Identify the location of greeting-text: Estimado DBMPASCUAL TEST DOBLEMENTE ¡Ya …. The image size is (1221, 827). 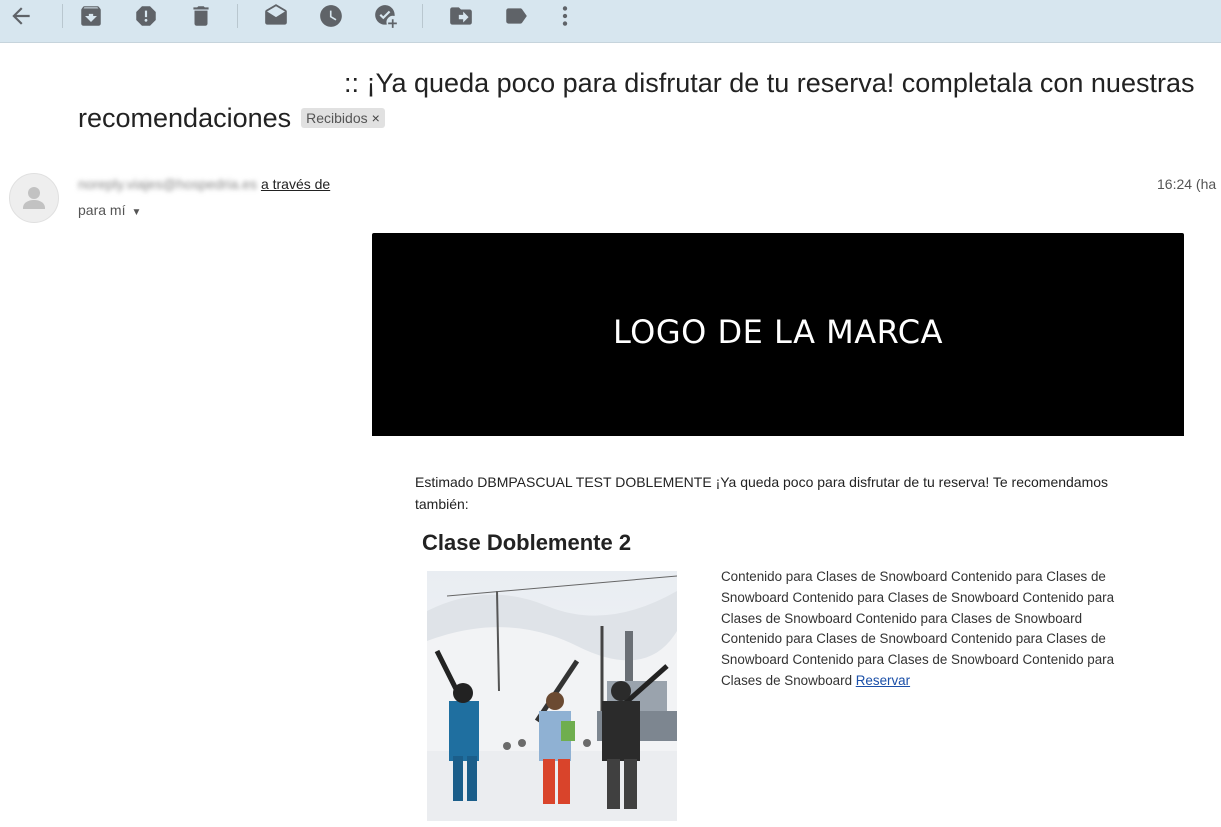
(762, 493).